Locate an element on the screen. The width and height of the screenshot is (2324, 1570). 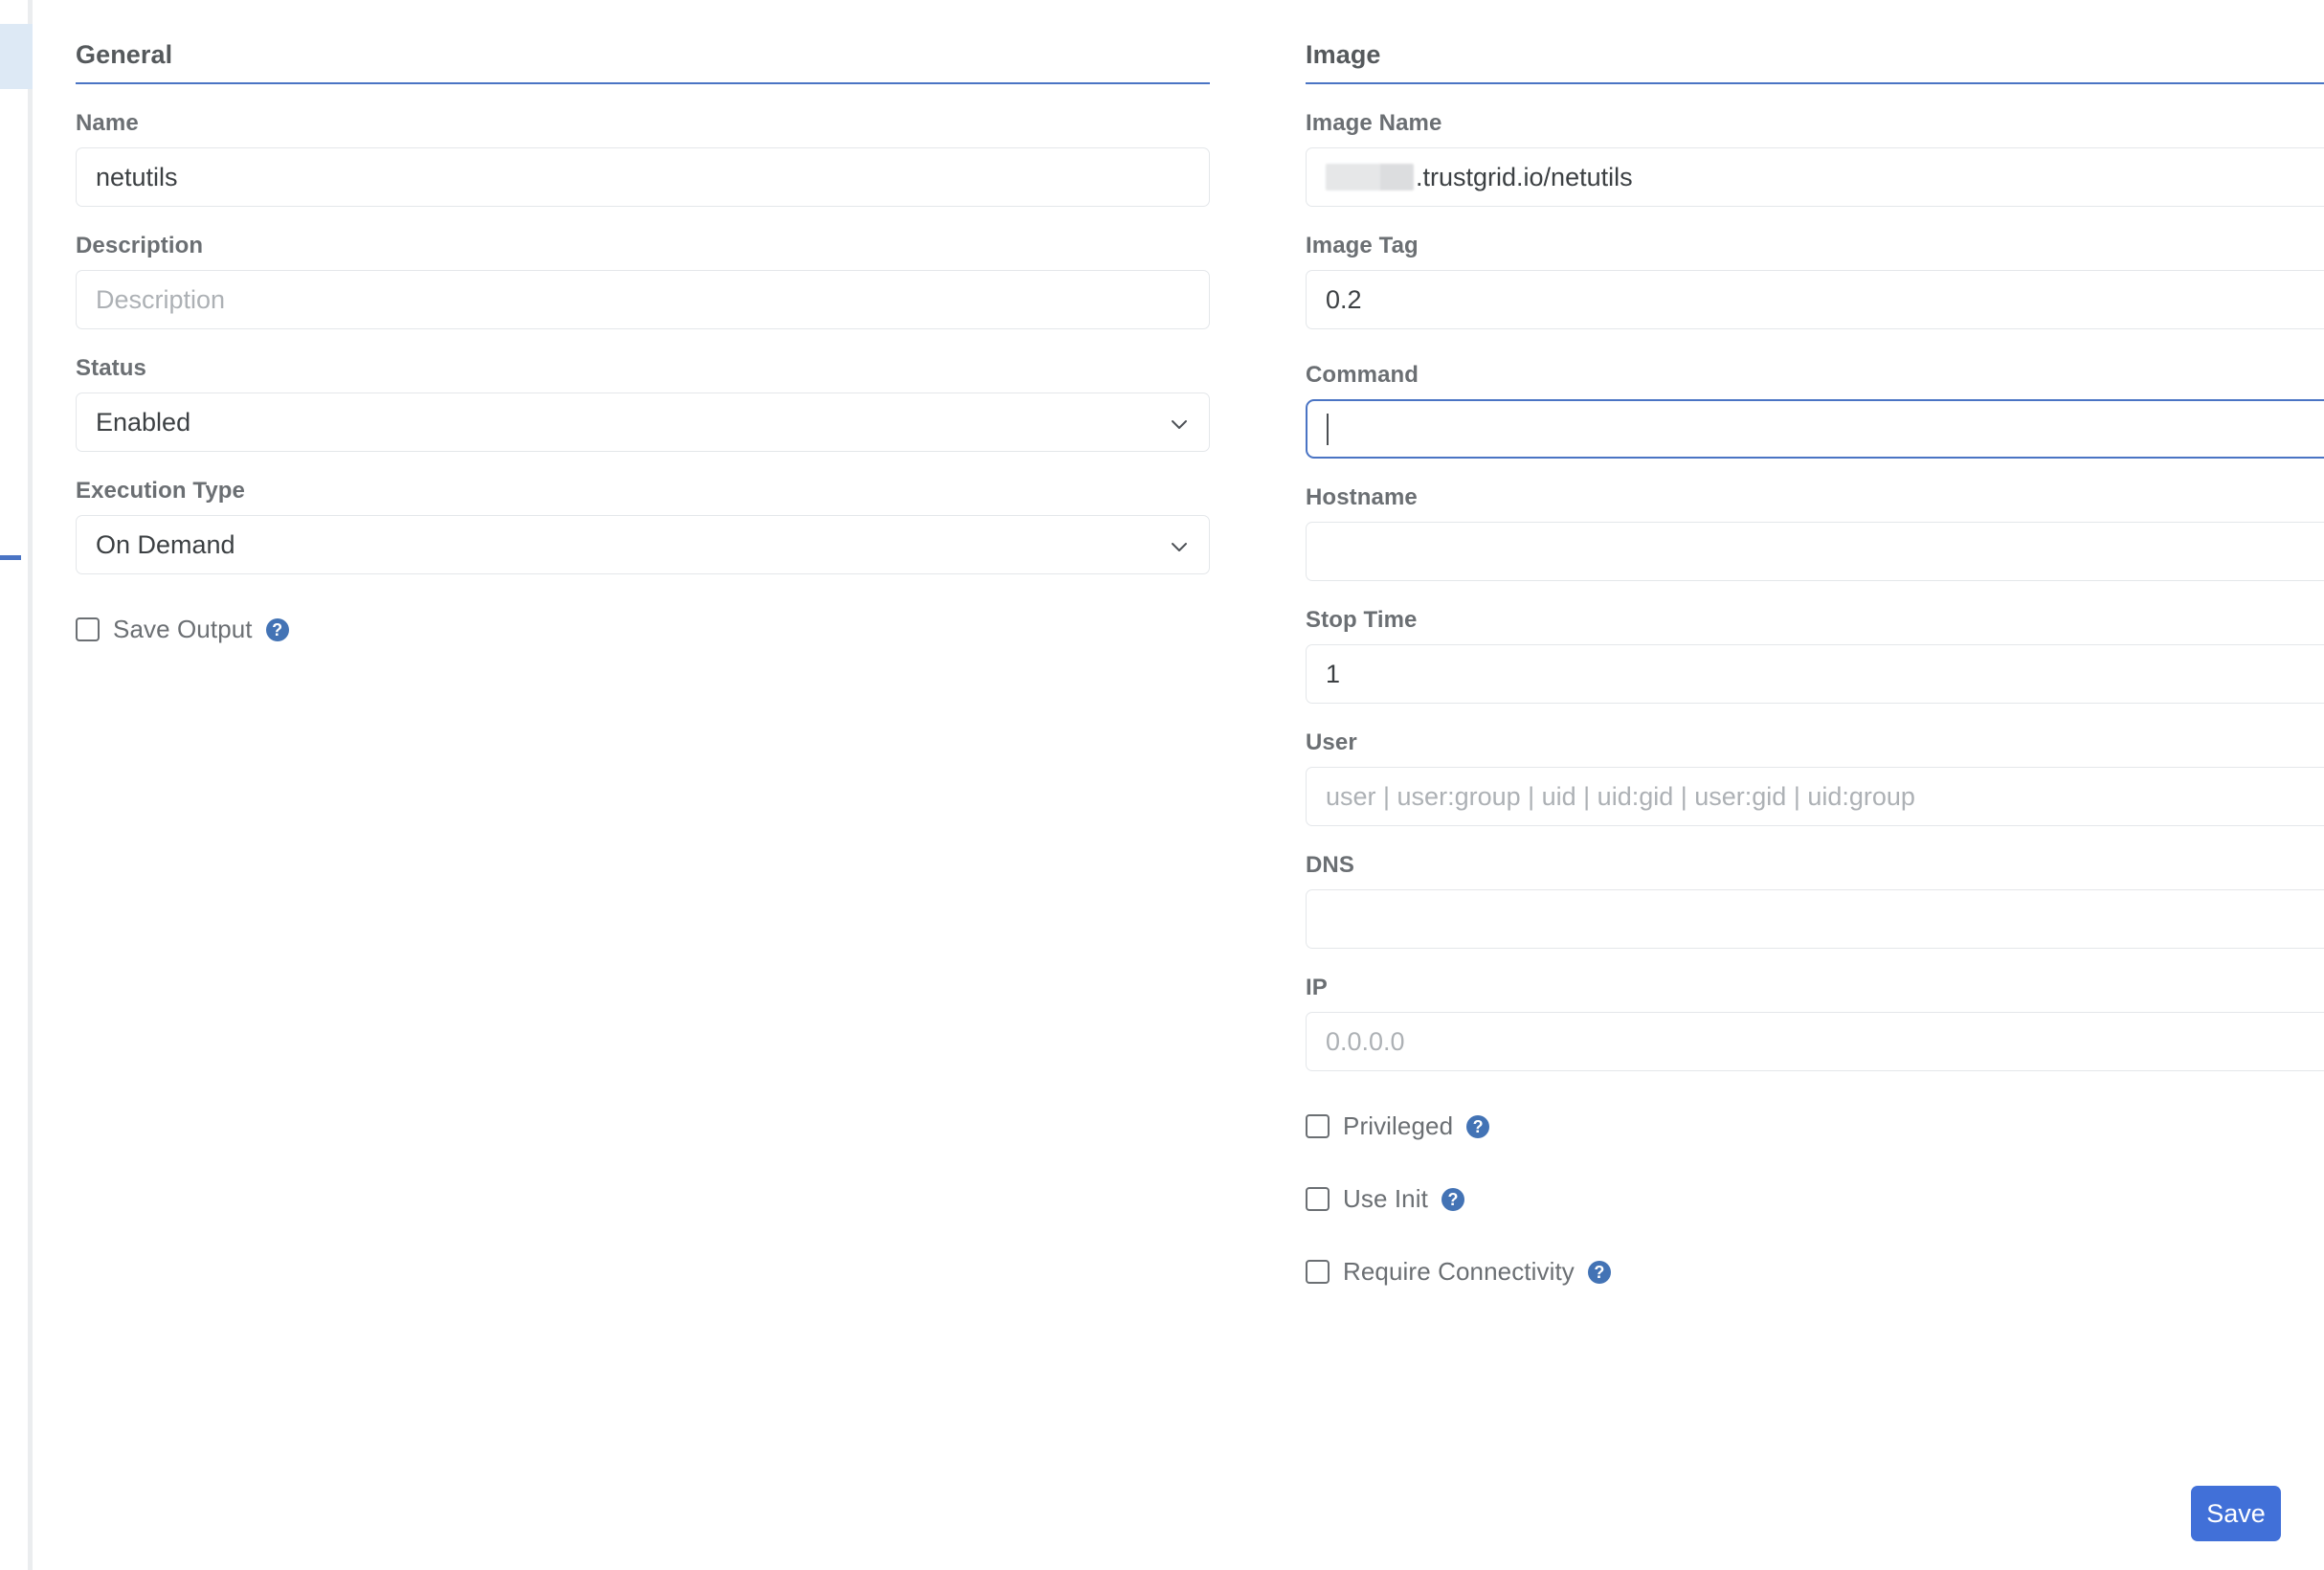
field-execution-type: Execution Type On Demand is located at coordinates (643, 526).